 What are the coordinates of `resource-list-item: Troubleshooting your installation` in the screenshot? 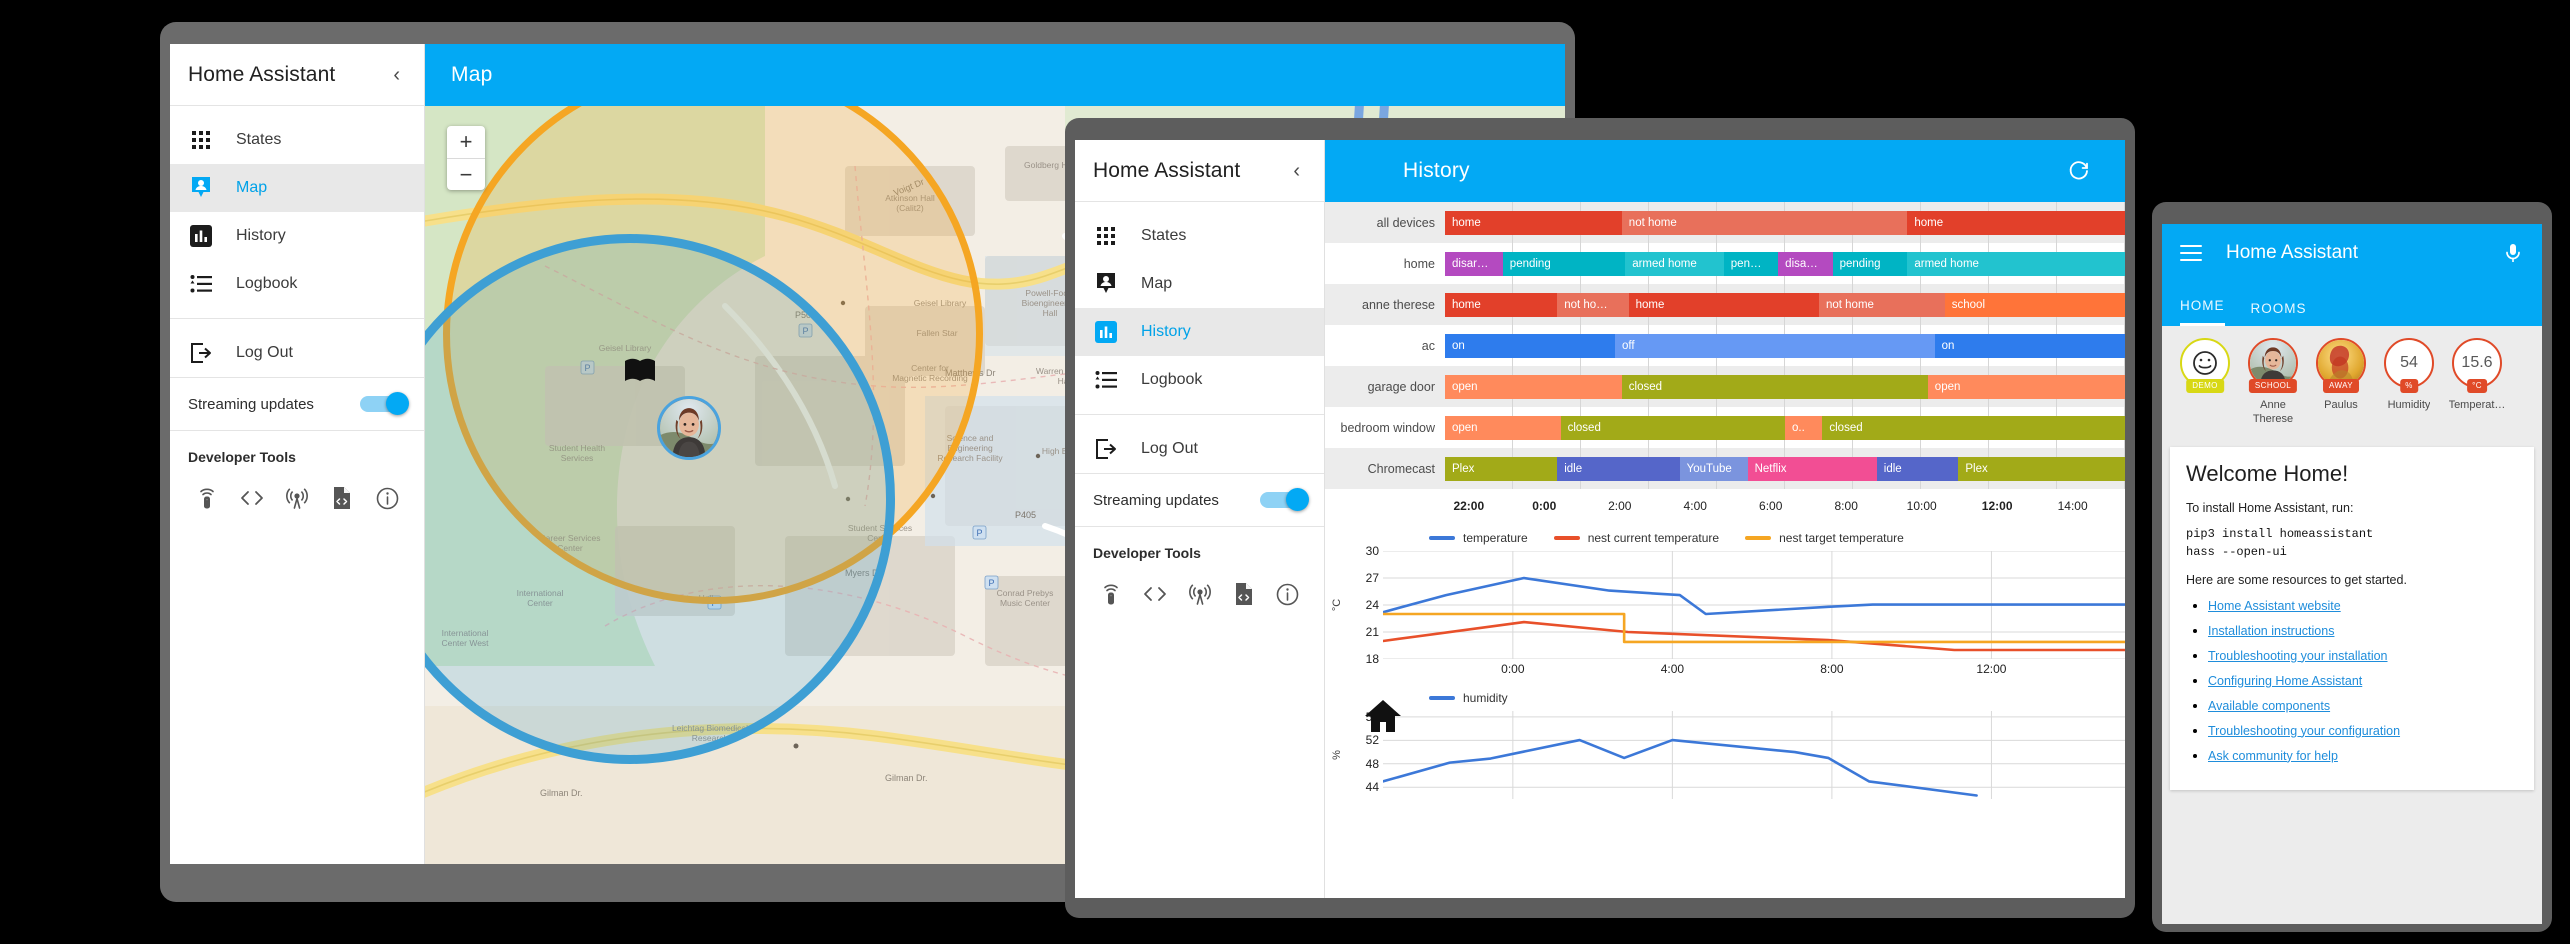 It's located at (2363, 656).